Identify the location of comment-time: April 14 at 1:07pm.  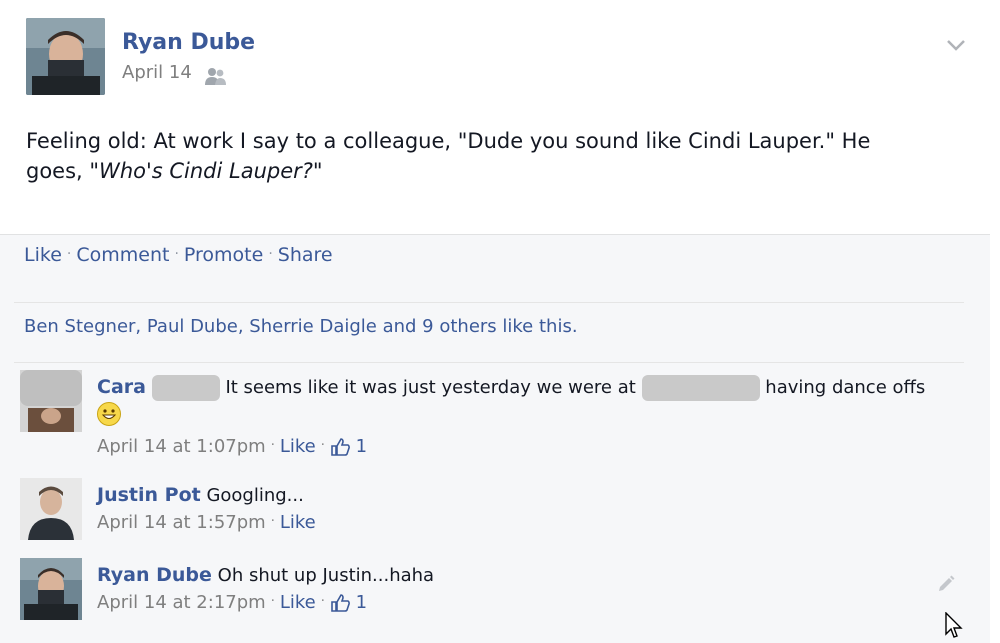
(181, 446).